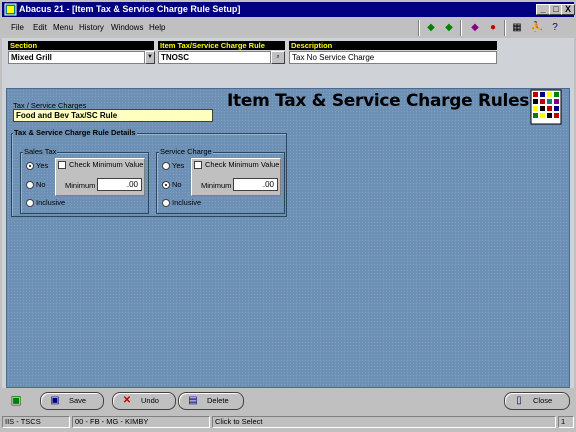  What do you see at coordinates (62, 165) in the screenshot?
I see `sales-tax-check-min-checkbox` at bounding box center [62, 165].